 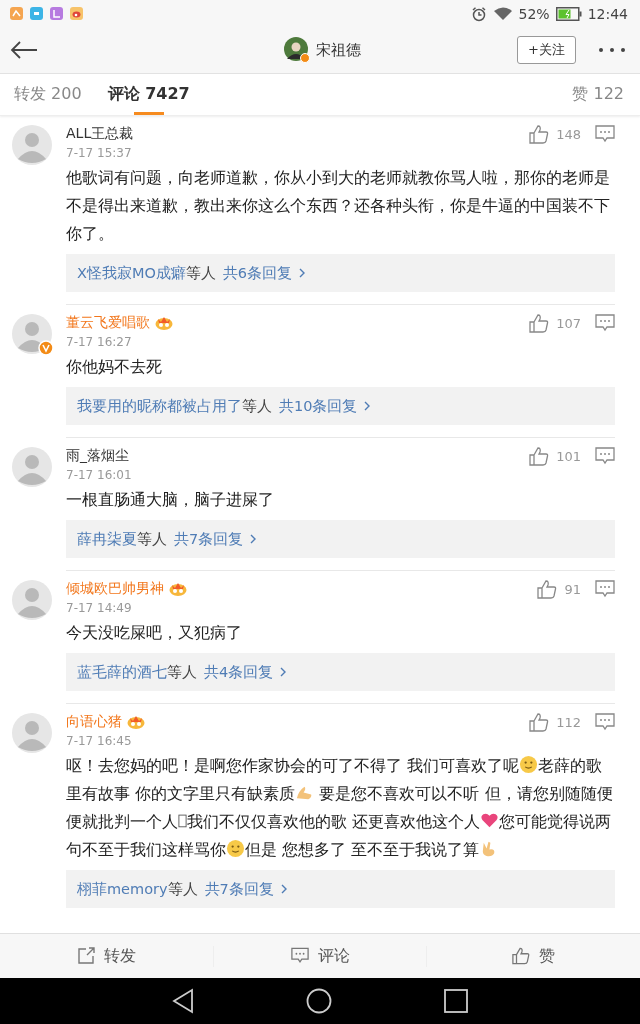 I want to click on comment-time: 7-17 16:45, so click(x=99, y=741).